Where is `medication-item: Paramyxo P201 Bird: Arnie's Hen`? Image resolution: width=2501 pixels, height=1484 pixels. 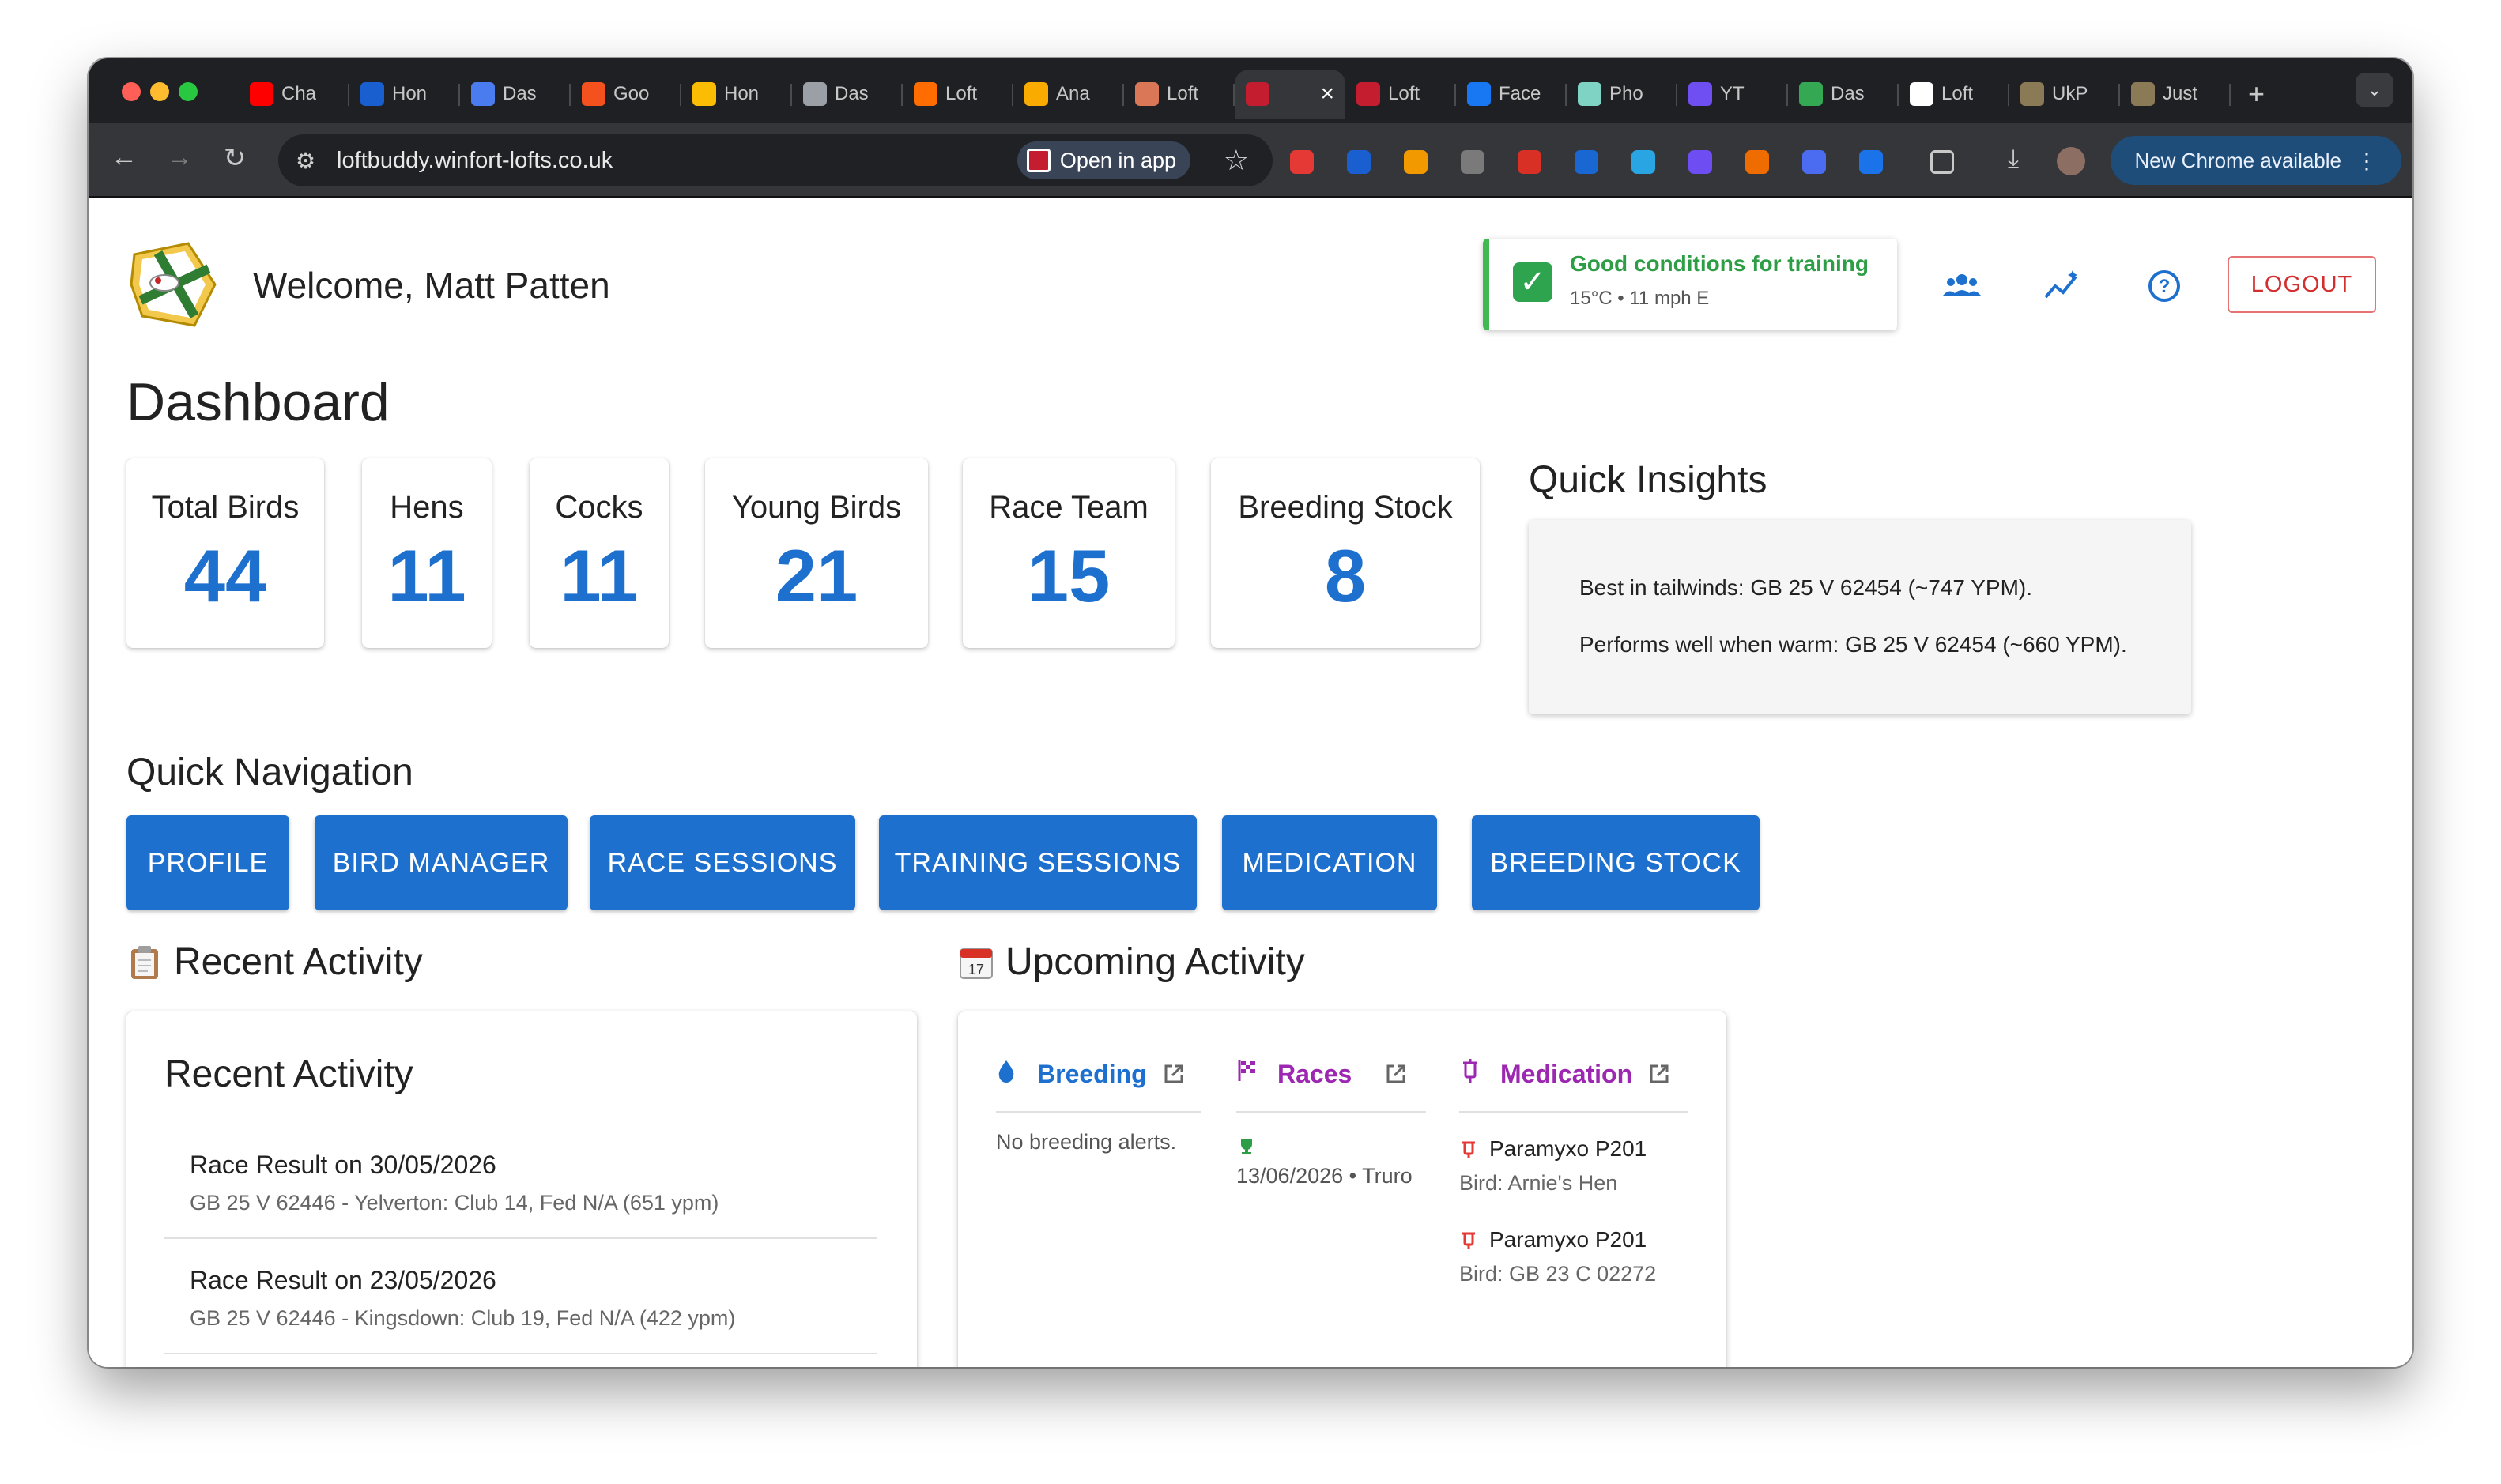 medication-item: Paramyxo P201 Bird: Arnie's Hen is located at coordinates (1573, 1166).